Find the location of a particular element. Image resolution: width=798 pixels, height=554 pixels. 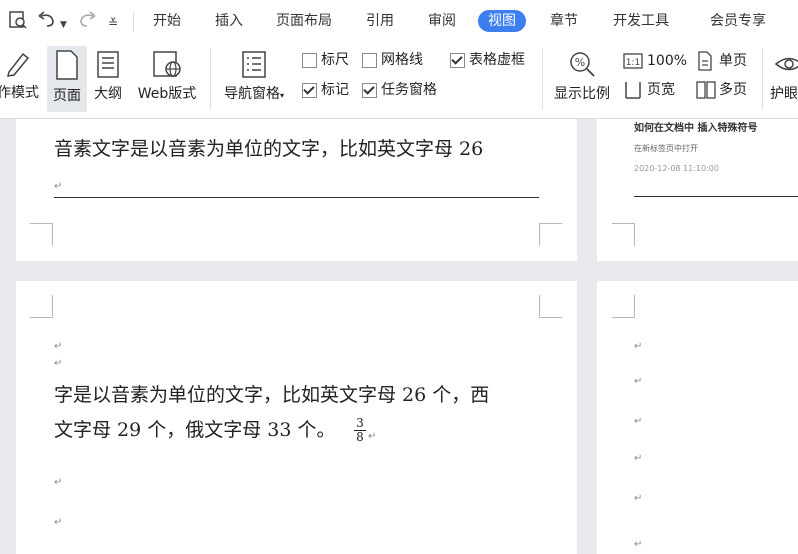

navigation-pane-button: 导航窗格▾ is located at coordinates (254, 76).